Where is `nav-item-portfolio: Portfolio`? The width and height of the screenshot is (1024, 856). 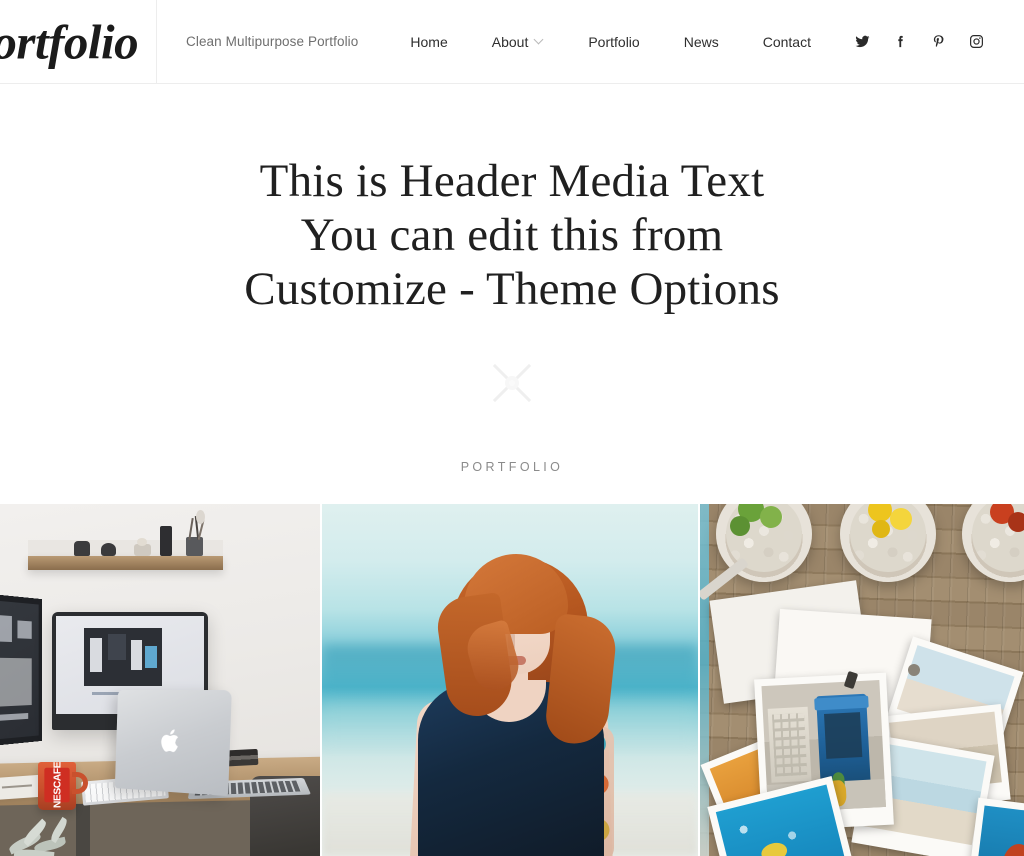
nav-item-portfolio: Portfolio is located at coordinates (613, 42).